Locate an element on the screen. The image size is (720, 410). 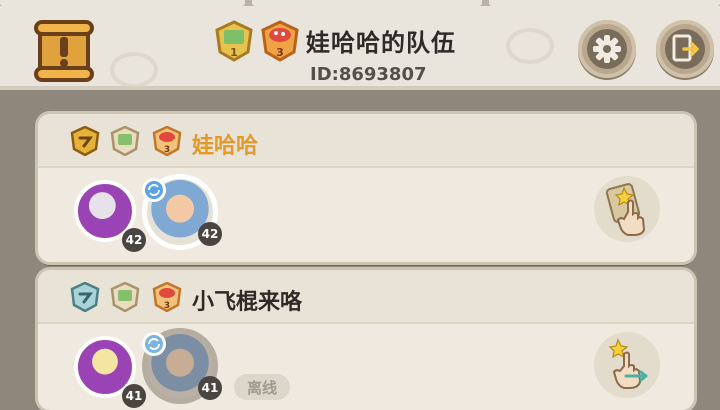
exit-team-button is located at coordinates (685, 49).